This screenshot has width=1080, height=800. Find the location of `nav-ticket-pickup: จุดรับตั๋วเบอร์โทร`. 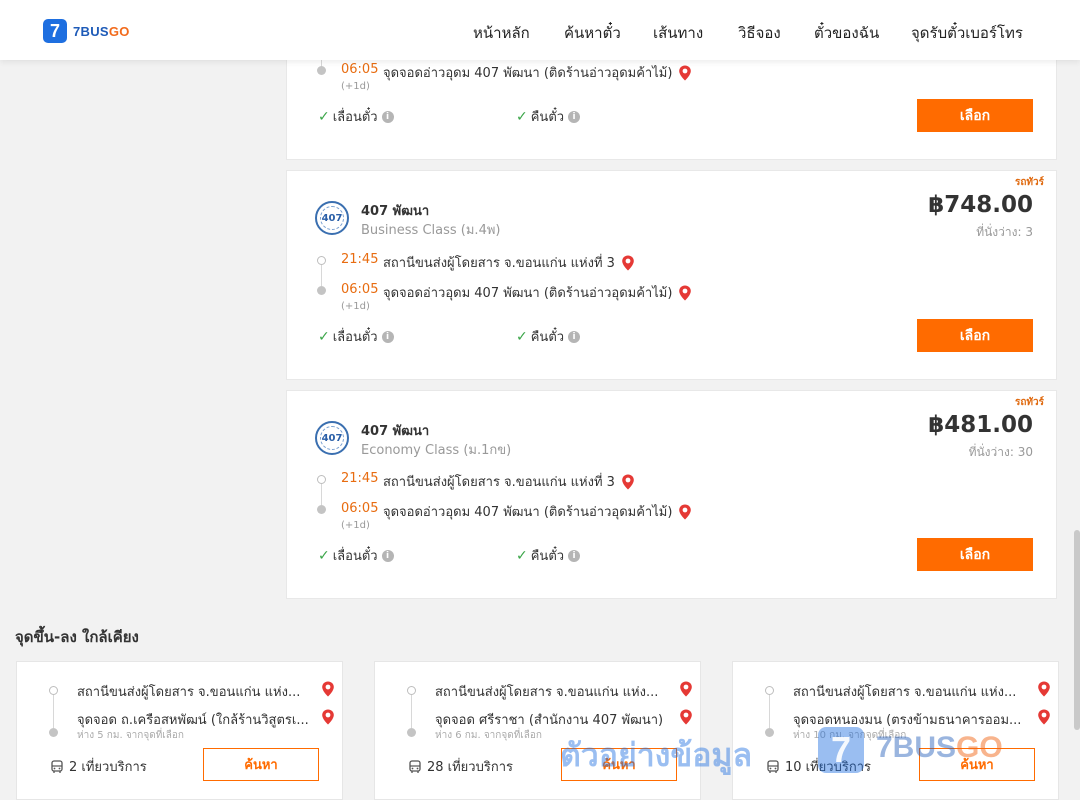

nav-ticket-pickup: จุดรับตั๋วเบอร์โทร is located at coordinates (967, 33).